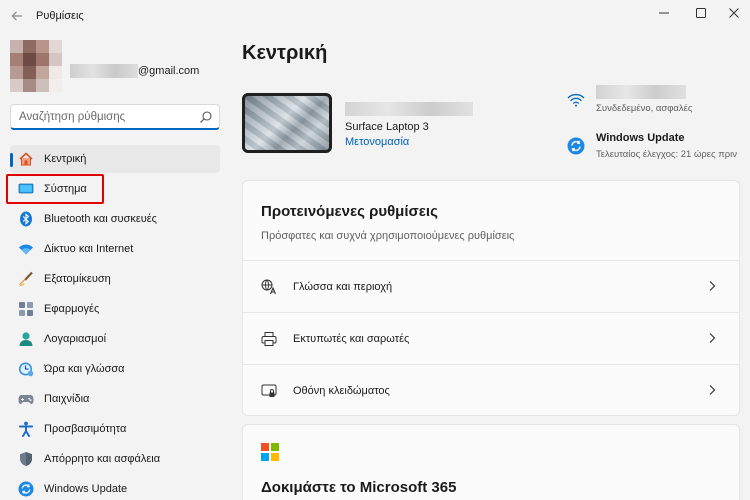 The image size is (750, 500). Describe the element at coordinates (115, 309) in the screenshot. I see `sidebar-item-apps: Εφαρμογές` at that location.